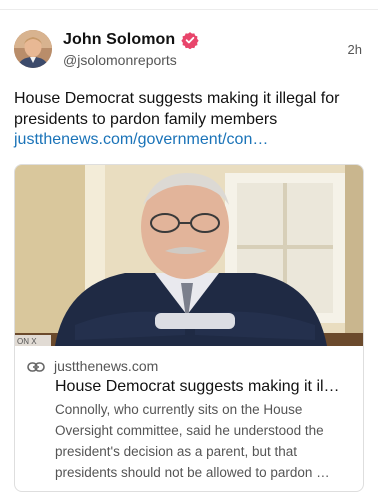 The width and height of the screenshot is (378, 500). I want to click on post-header: John Solomon @jsolomonreports 2h, so click(189, 49).